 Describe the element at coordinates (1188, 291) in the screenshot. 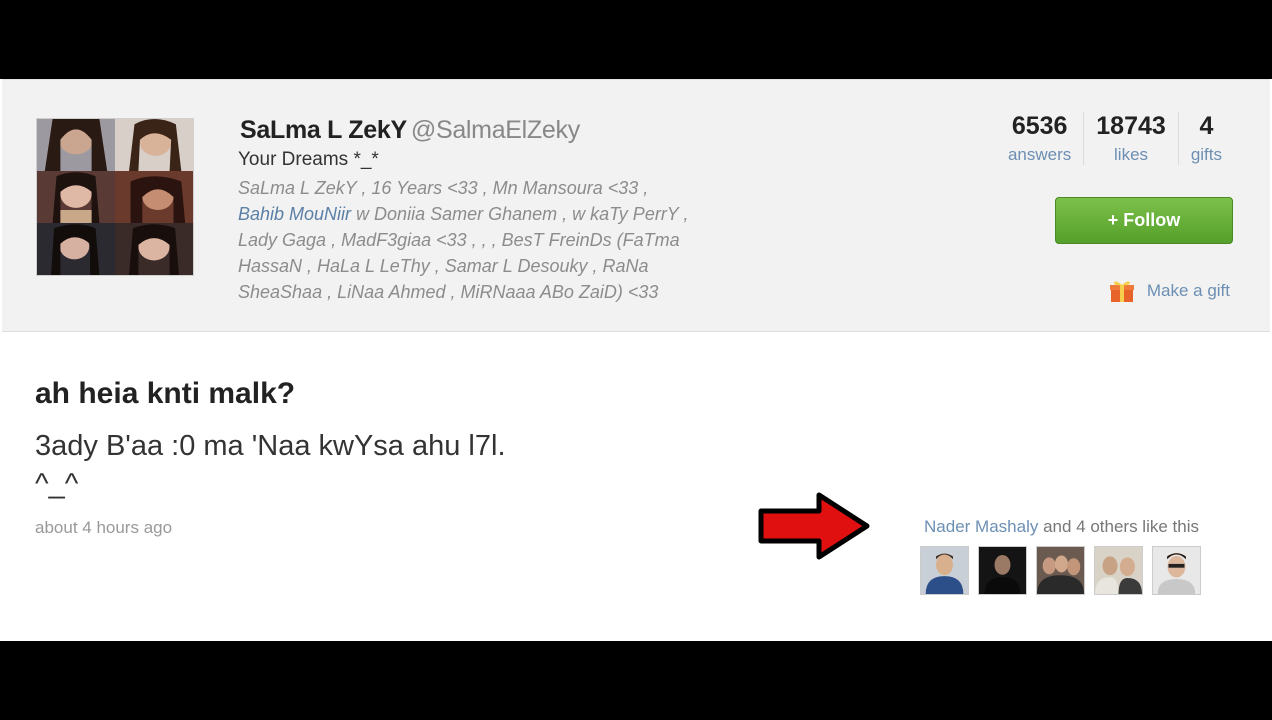

I see `make-gift-link: Make a gift` at that location.